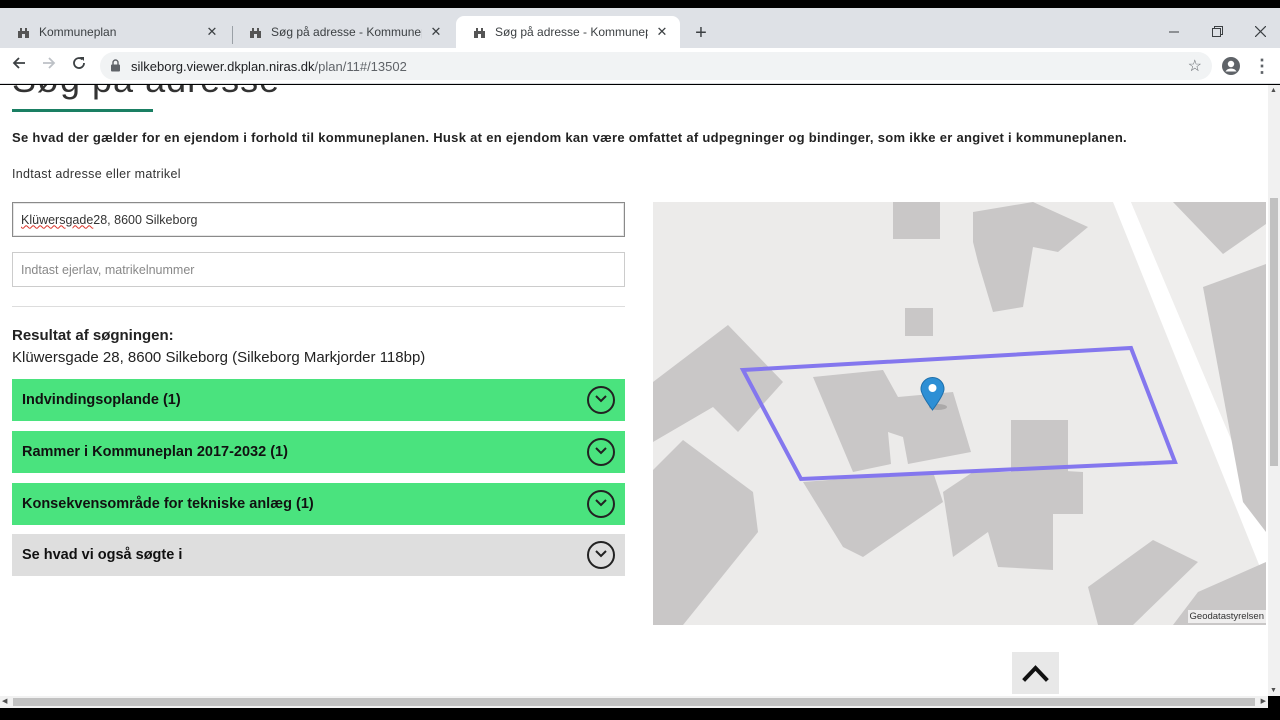  What do you see at coordinates (4, 701) in the screenshot?
I see `scroll-left-arrow-icon: ◀` at bounding box center [4, 701].